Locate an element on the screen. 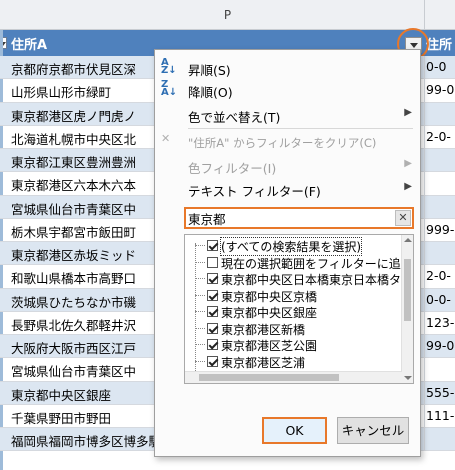  list-vertical-scrollbar is located at coordinates (407, 309).